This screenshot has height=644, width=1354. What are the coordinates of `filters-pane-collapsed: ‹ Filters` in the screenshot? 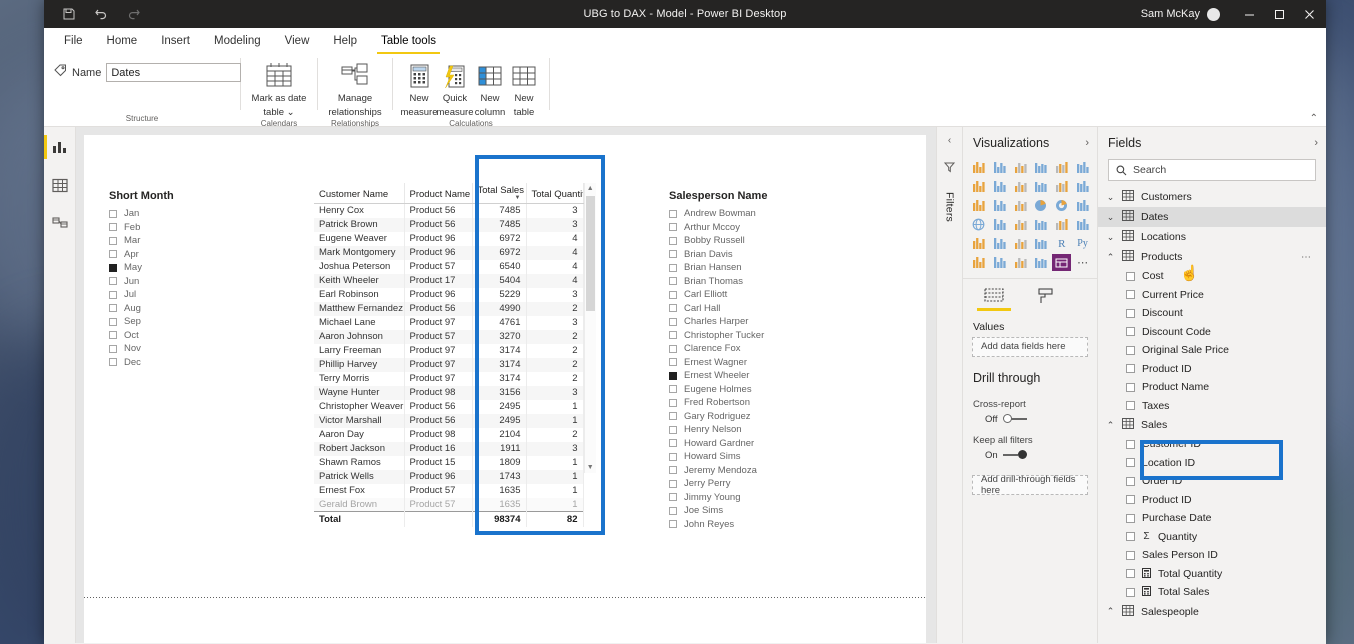 It's located at (950, 385).